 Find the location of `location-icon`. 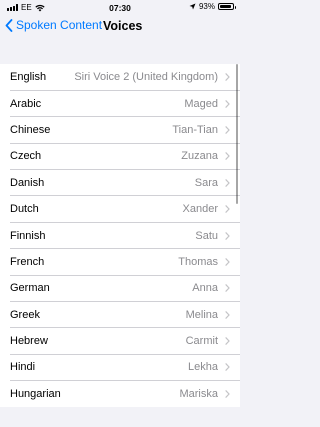

location-icon is located at coordinates (192, 6).